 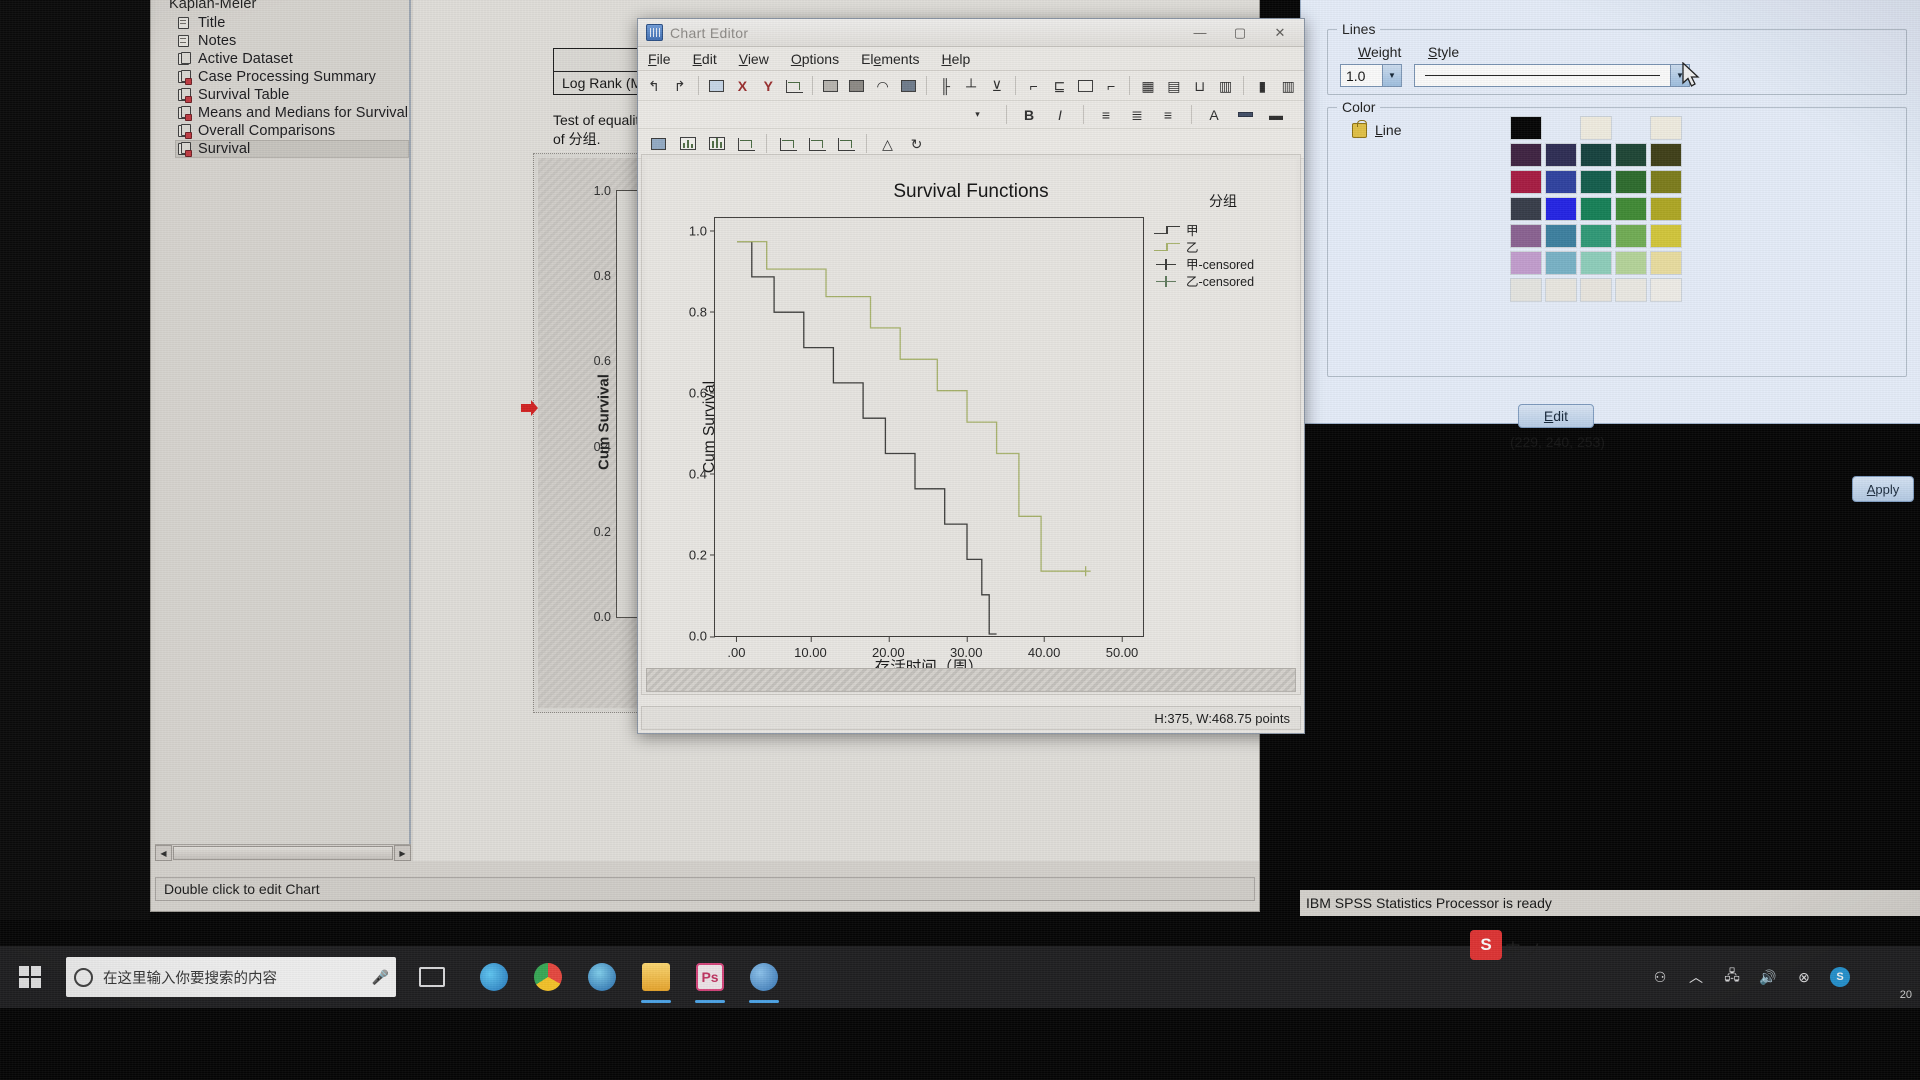 I want to click on legend-entry-jia-censored: 甲-censored, so click(x=1220, y=264).